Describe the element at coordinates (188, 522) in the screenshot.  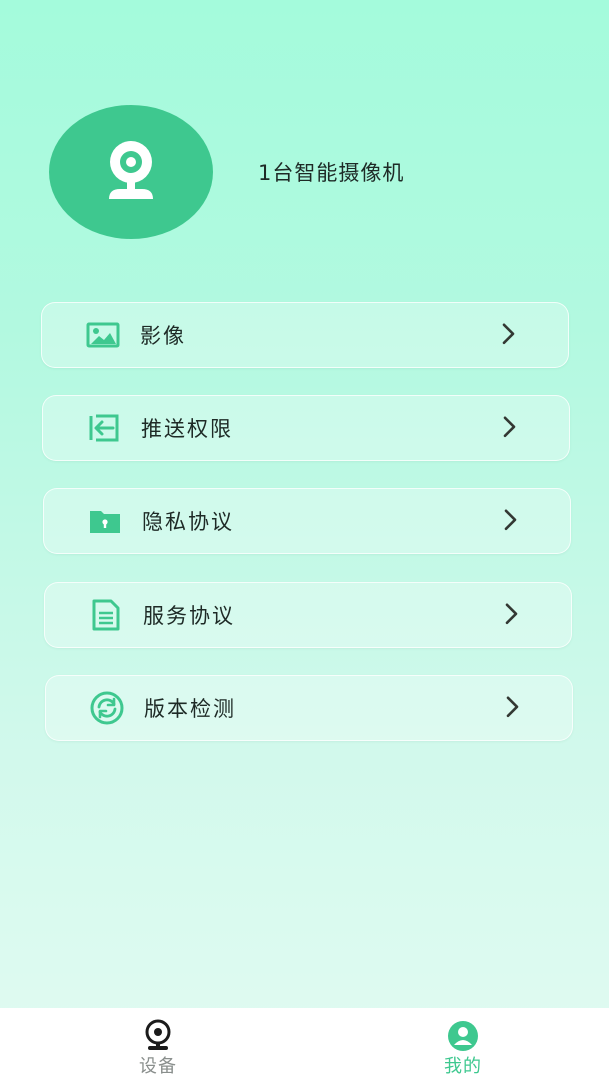
I see `menu-item-label: 隐私协议` at that location.